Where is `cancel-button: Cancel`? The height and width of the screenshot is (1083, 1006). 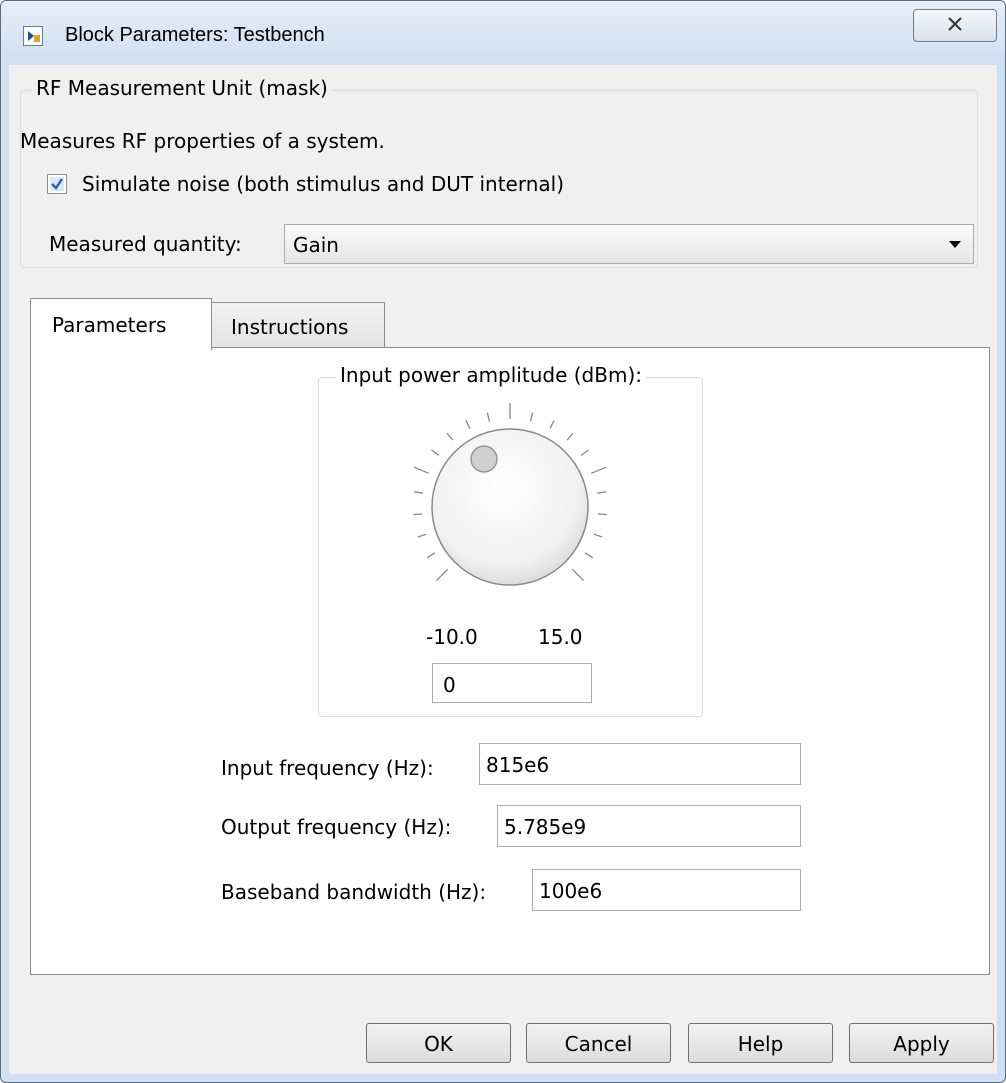
cancel-button: Cancel is located at coordinates (598, 1043).